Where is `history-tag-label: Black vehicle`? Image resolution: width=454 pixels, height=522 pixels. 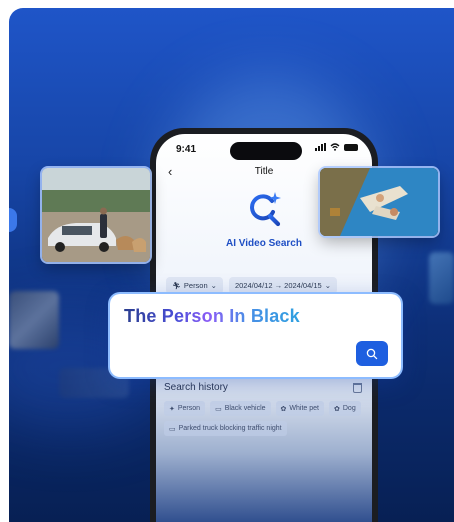
history-tag-label: Black vehicle is located at coordinates (245, 408).